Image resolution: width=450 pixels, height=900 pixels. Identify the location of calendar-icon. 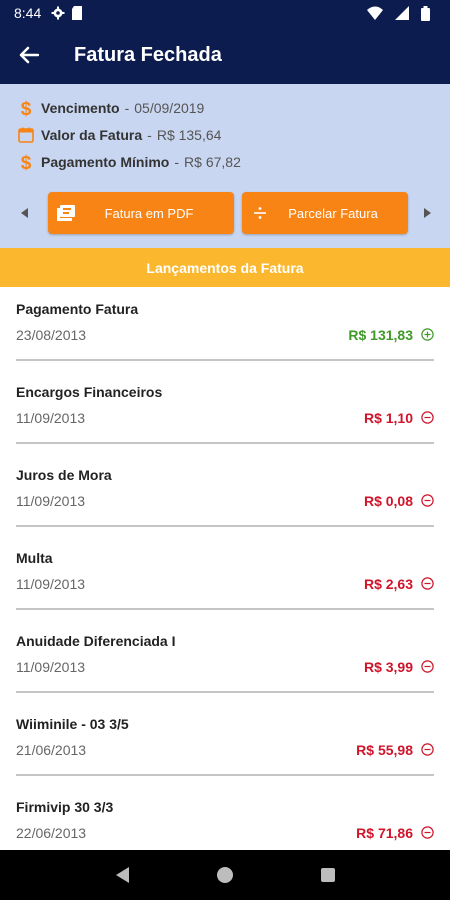
(26, 135).